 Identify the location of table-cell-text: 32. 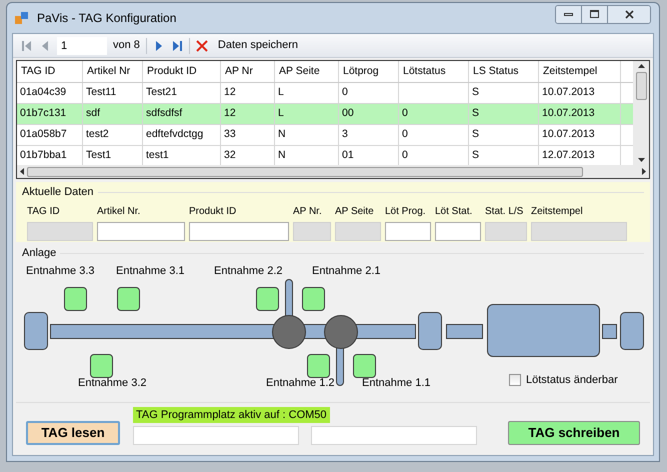
(230, 156).